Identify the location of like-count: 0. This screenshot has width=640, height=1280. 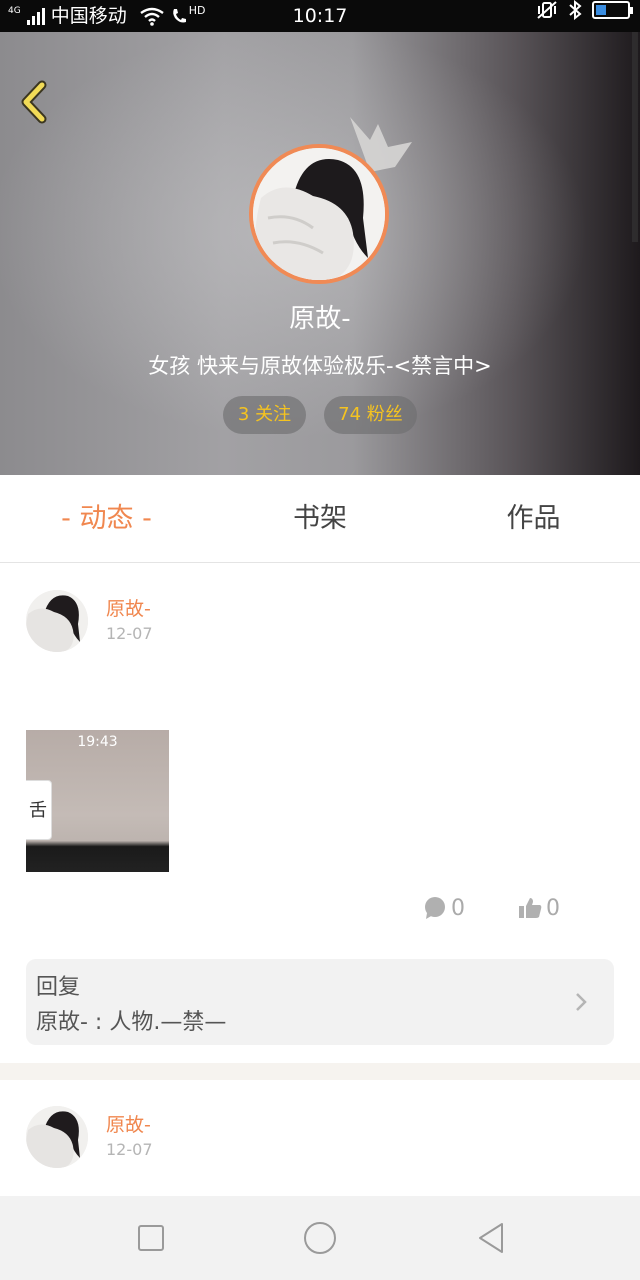
(553, 908).